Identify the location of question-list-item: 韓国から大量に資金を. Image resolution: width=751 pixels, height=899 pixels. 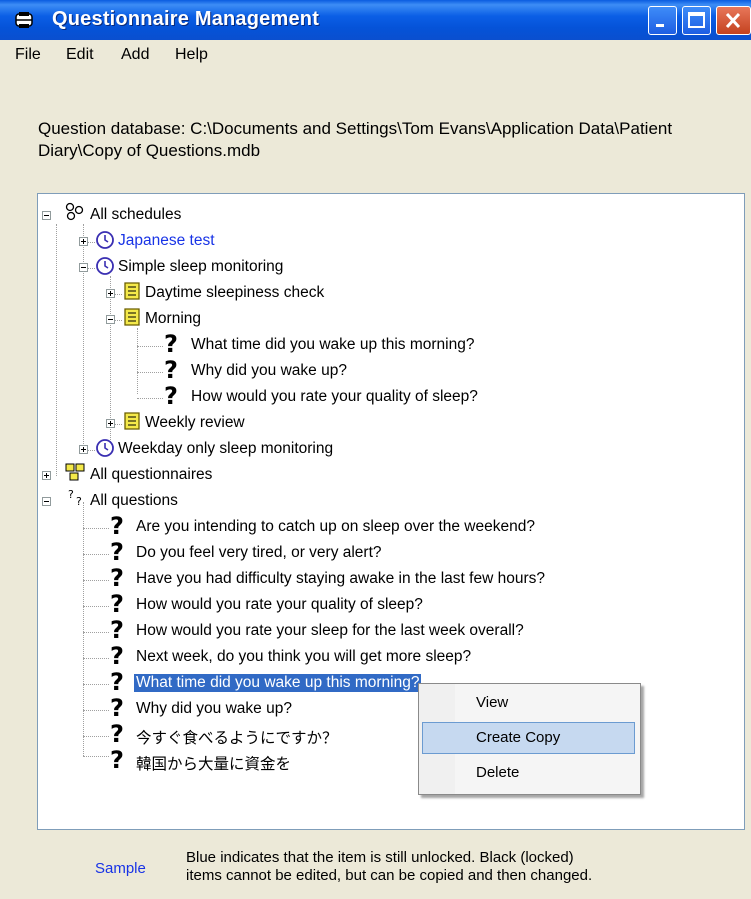
(213, 763).